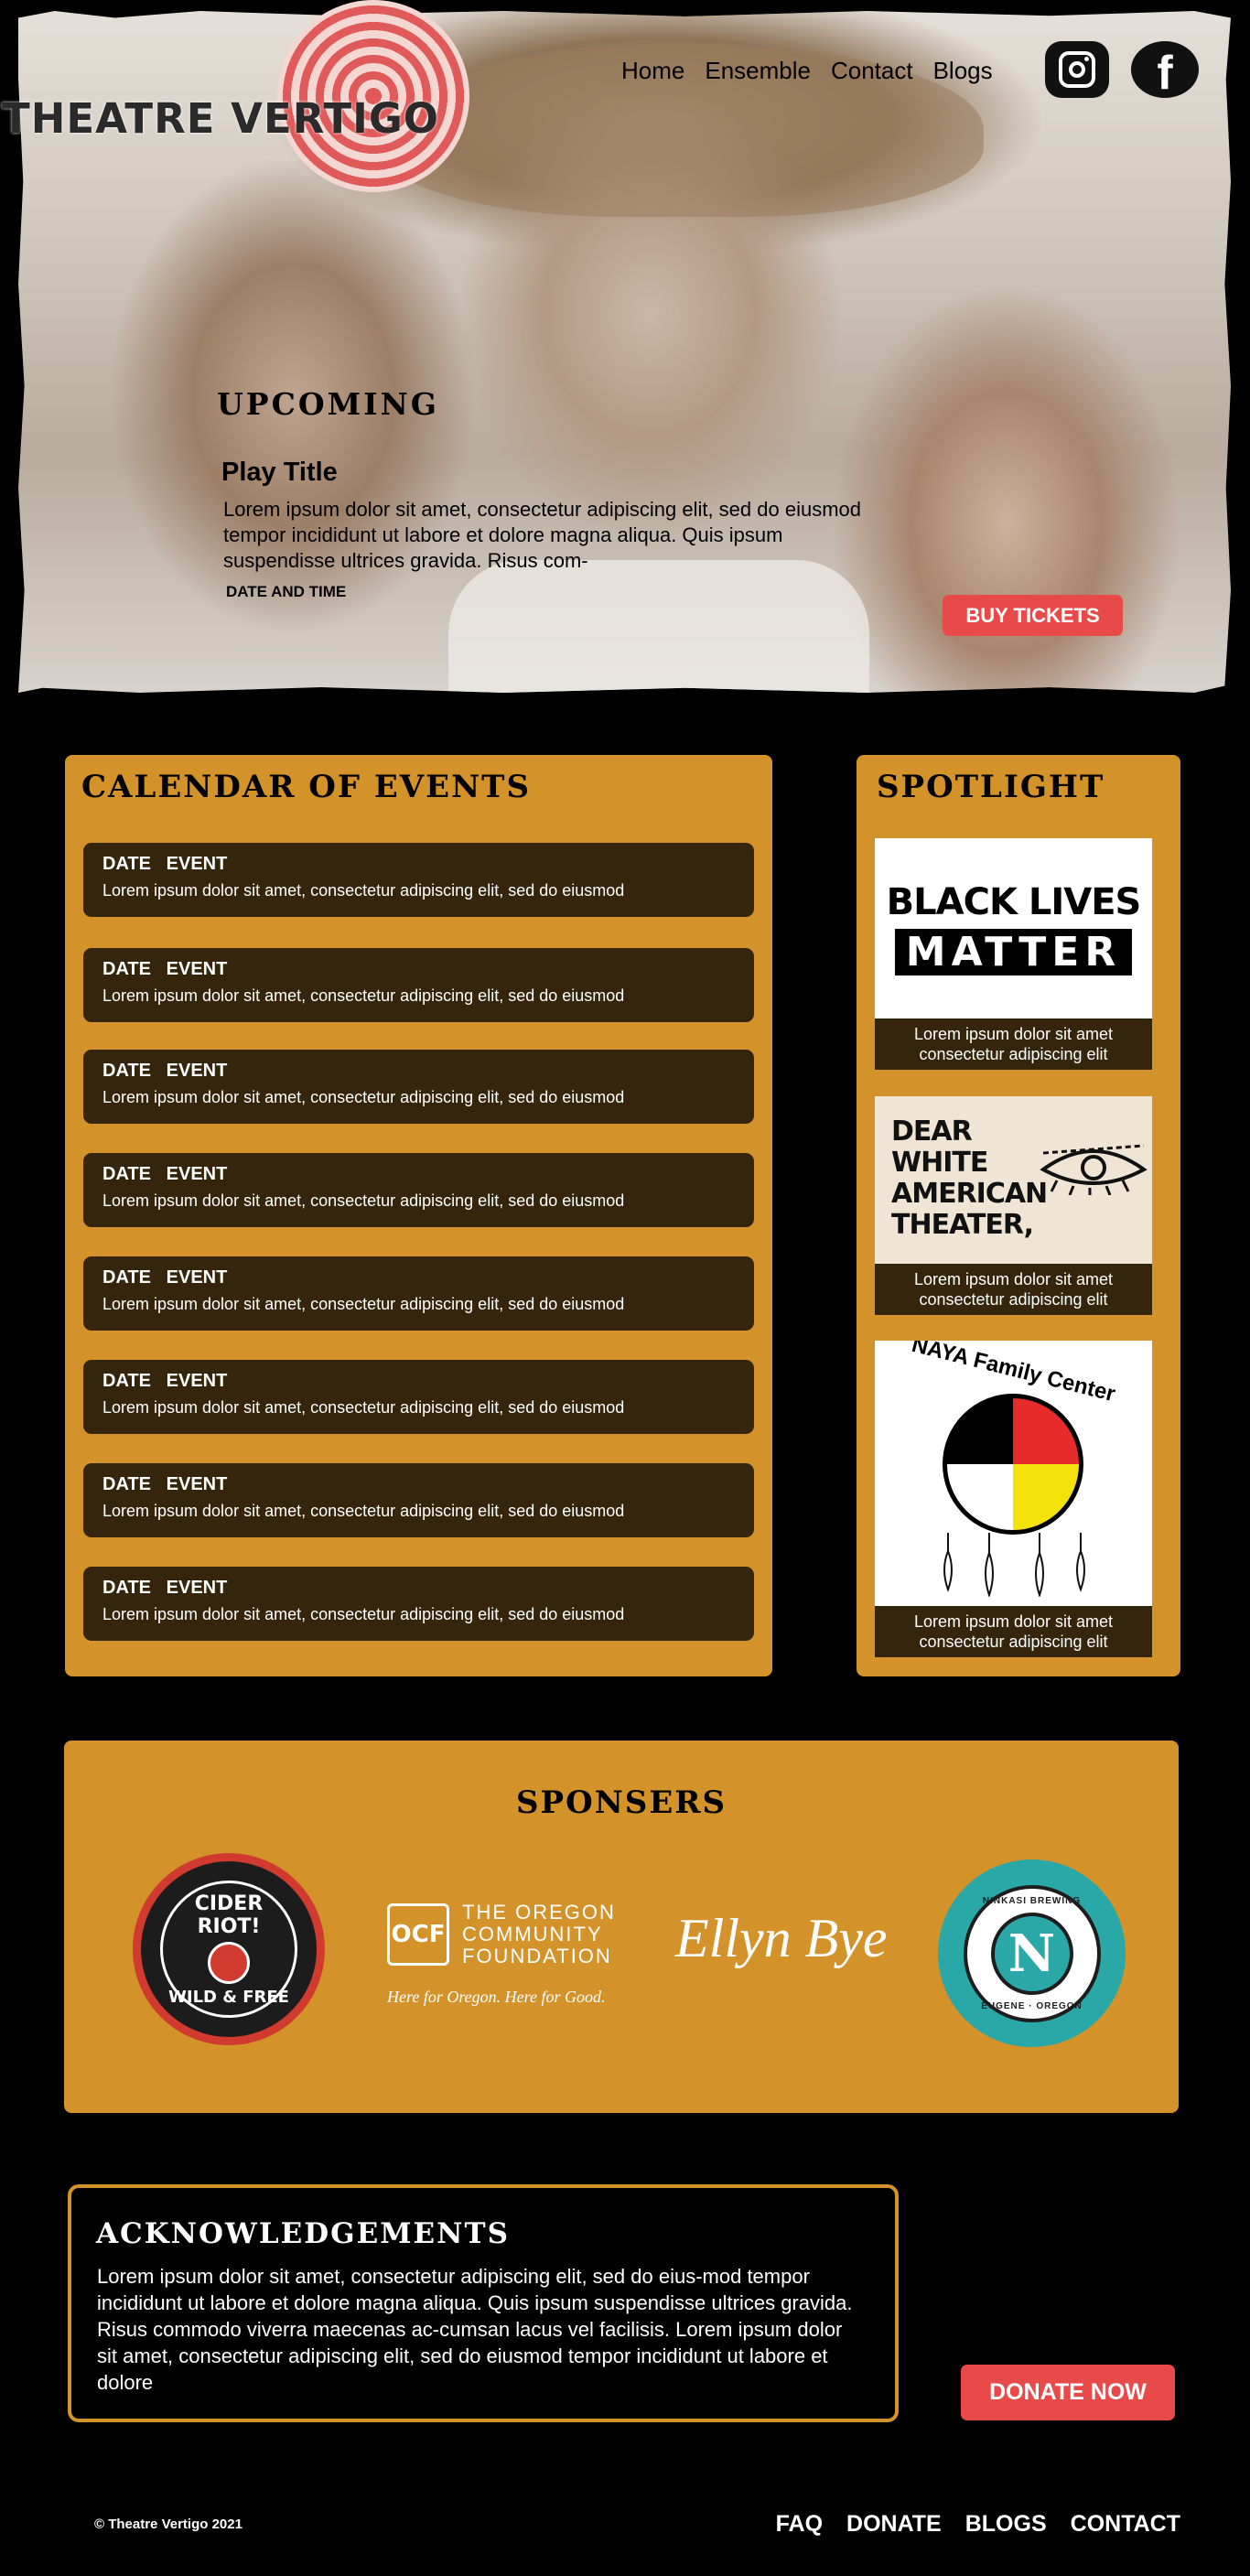  I want to click on dear-image: DEAR WHITE AMERICAN THEATER,, so click(1013, 1180).